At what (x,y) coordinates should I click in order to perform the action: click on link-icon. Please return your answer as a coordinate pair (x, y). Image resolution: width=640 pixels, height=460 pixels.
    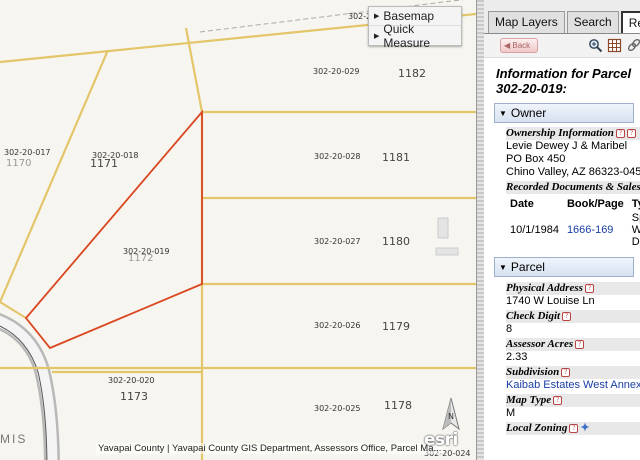
    Looking at the image, I should click on (633, 45).